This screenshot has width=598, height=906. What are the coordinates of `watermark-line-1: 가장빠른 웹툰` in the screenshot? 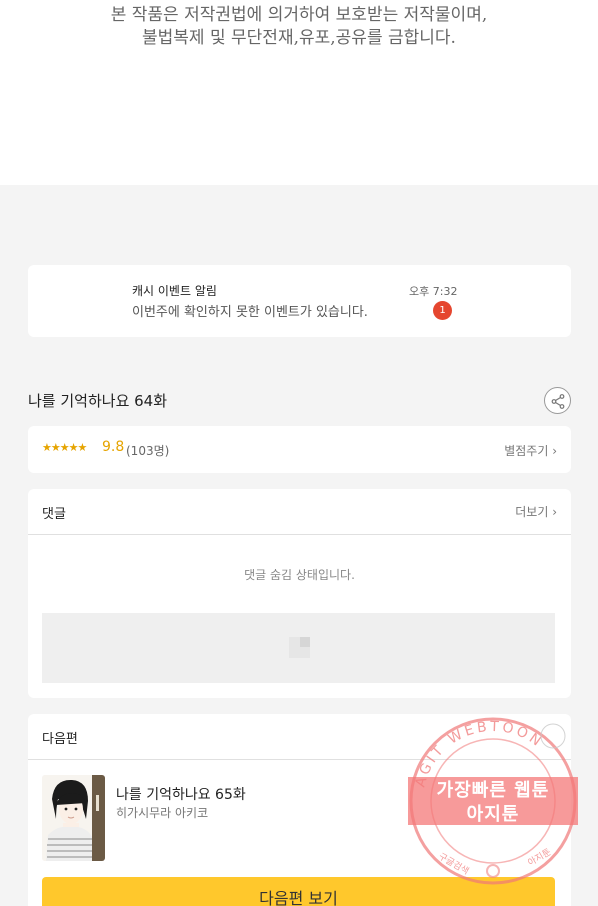 It's located at (493, 790).